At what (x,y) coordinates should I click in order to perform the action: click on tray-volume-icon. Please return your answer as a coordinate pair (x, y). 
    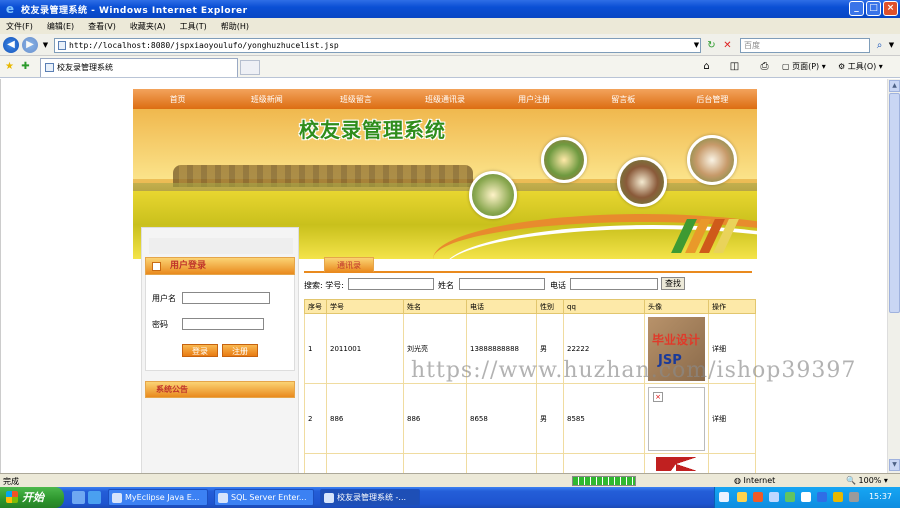
    Looking at the image, I should click on (806, 497).